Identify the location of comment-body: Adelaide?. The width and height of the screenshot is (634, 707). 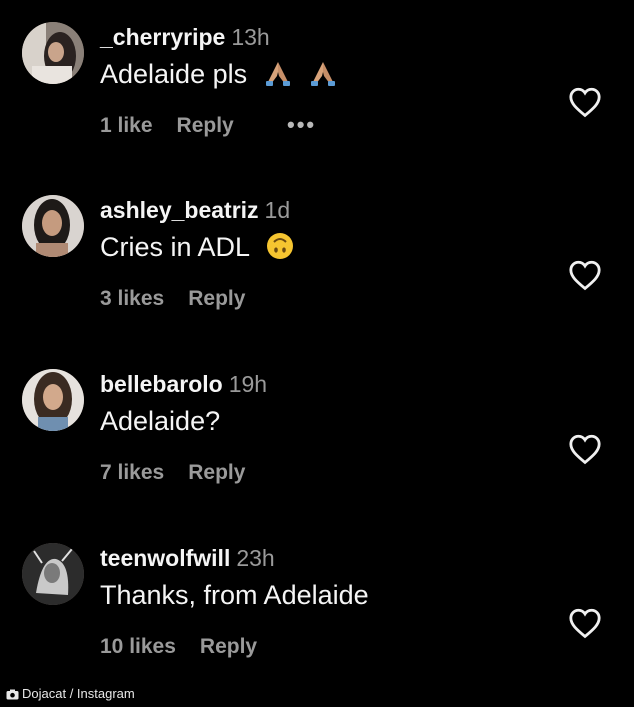
(160, 421).